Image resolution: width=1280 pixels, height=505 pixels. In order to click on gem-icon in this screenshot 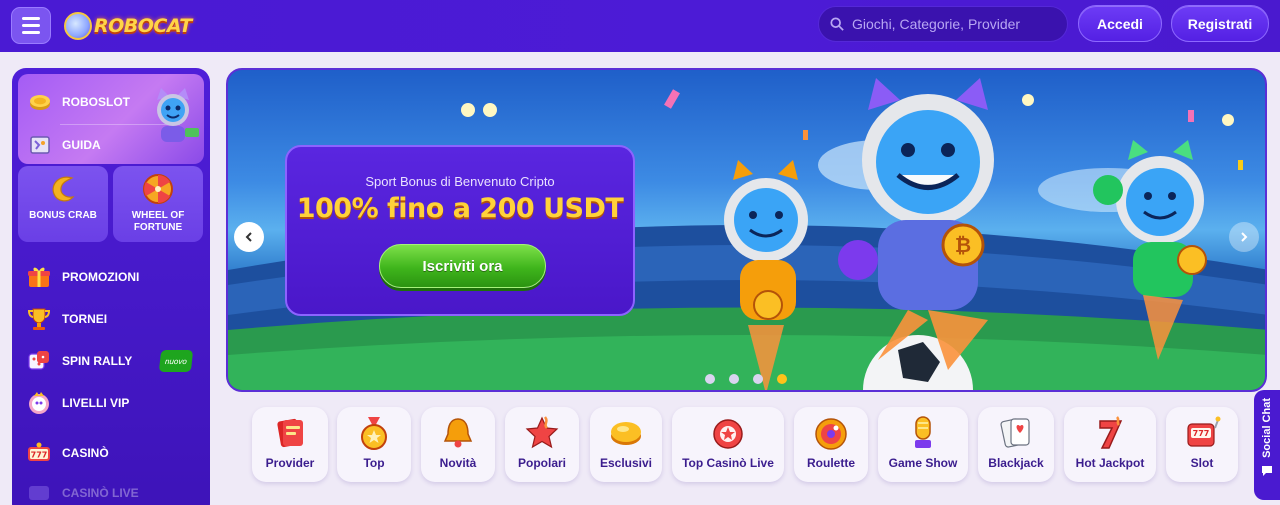, I will do `click(626, 433)`.